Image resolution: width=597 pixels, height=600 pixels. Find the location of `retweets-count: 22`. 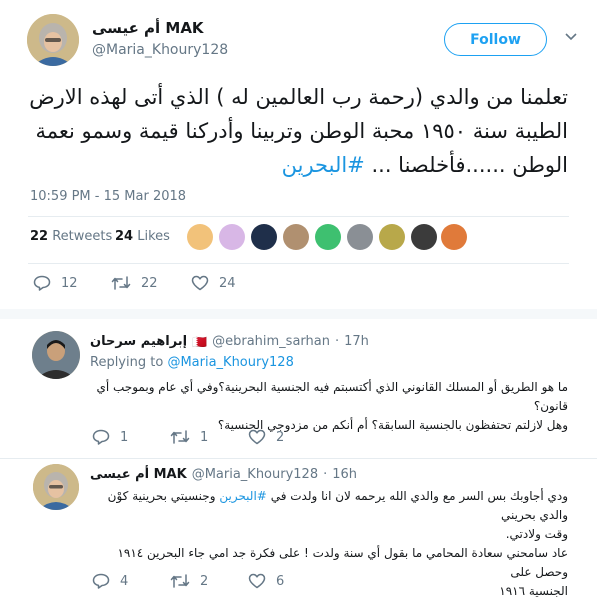

retweets-count: 22 is located at coordinates (39, 236).